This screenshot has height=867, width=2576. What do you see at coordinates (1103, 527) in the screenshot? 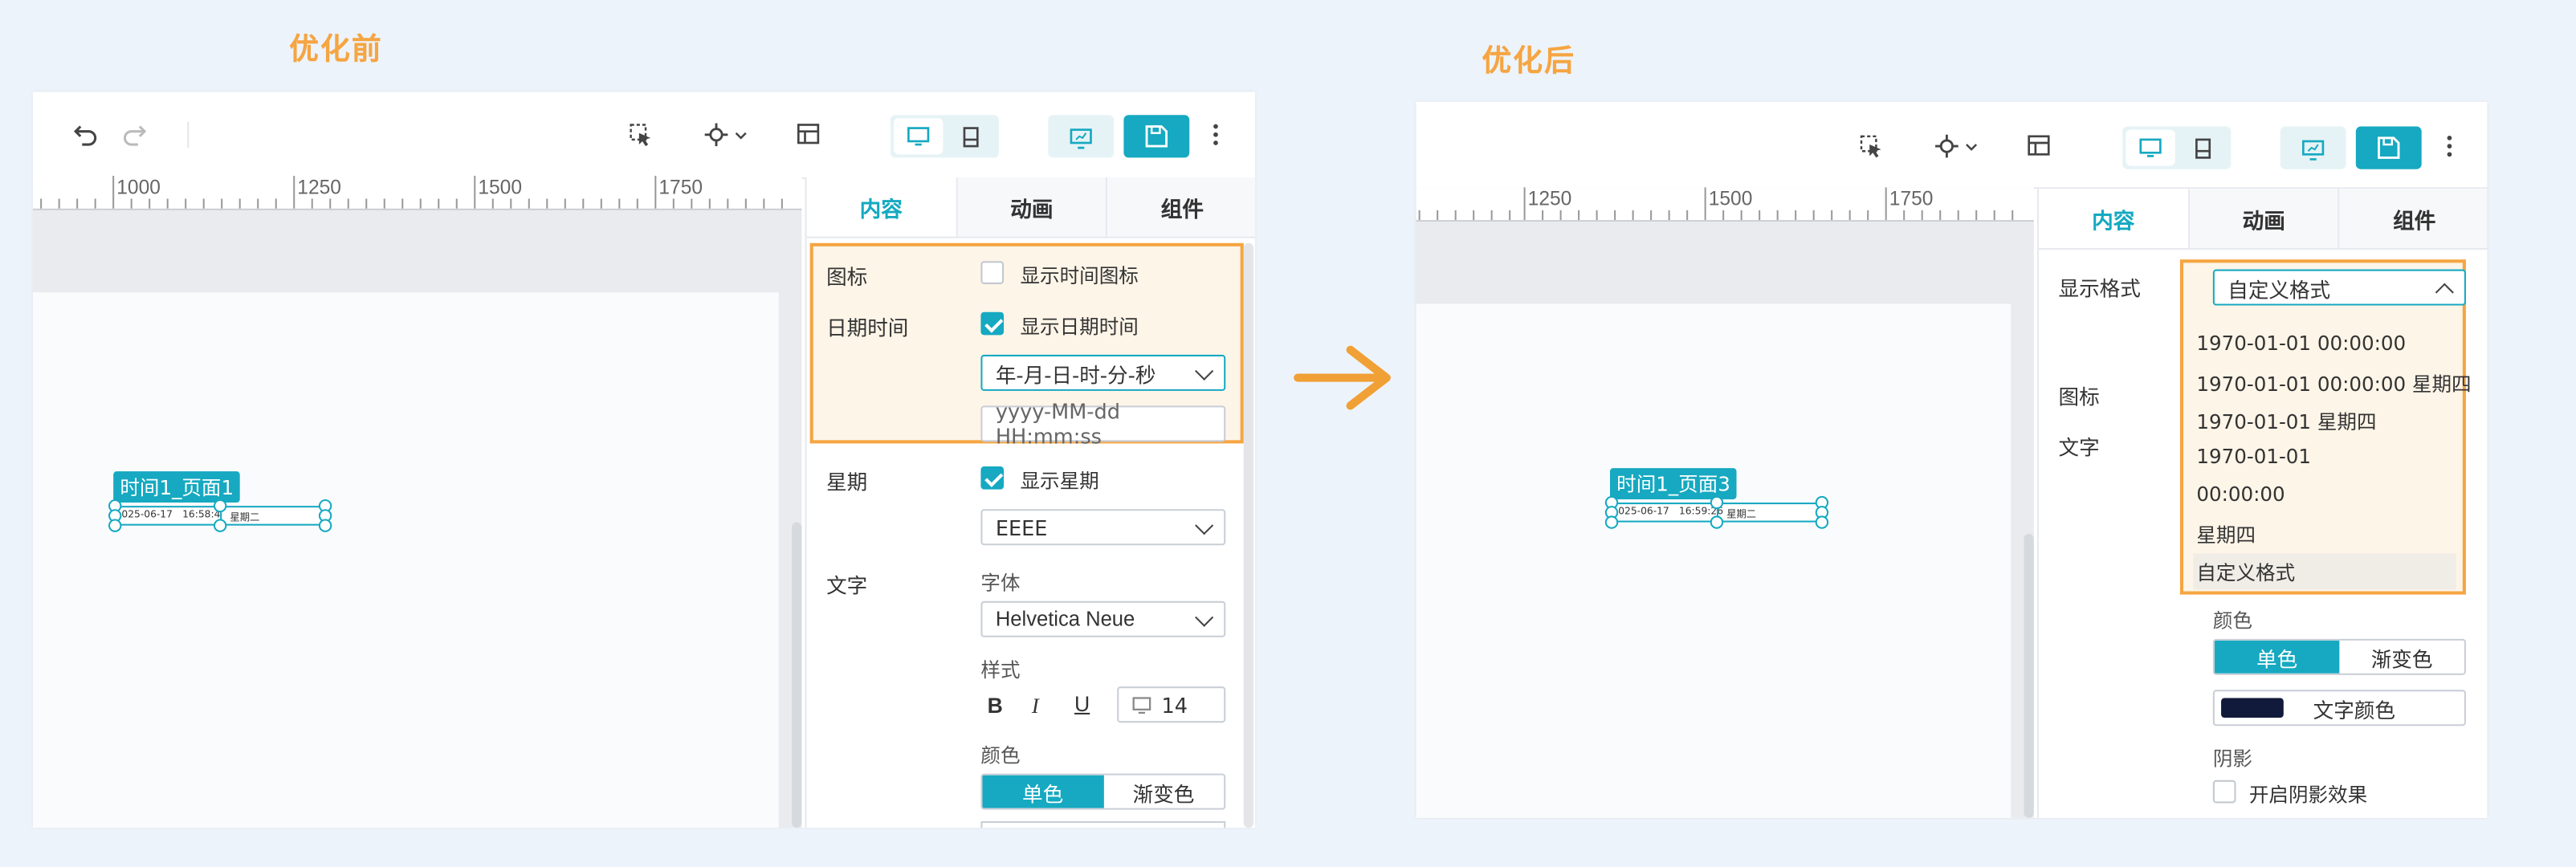
I see `week-format-select: EEEE` at bounding box center [1103, 527].